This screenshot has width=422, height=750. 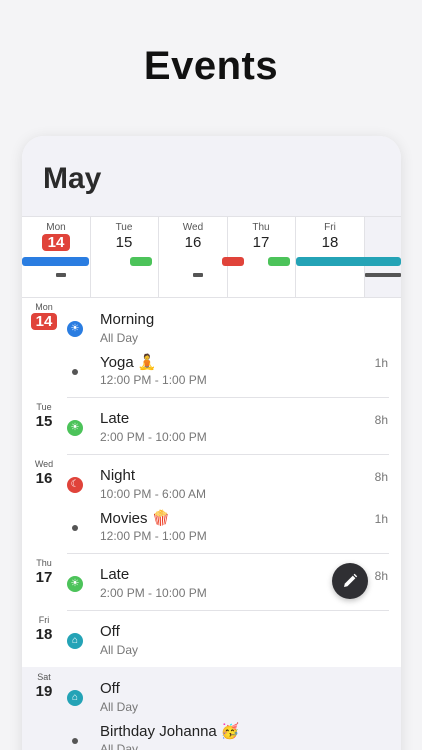 What do you see at coordinates (118, 475) in the screenshot?
I see `event-title: Night` at bounding box center [118, 475].